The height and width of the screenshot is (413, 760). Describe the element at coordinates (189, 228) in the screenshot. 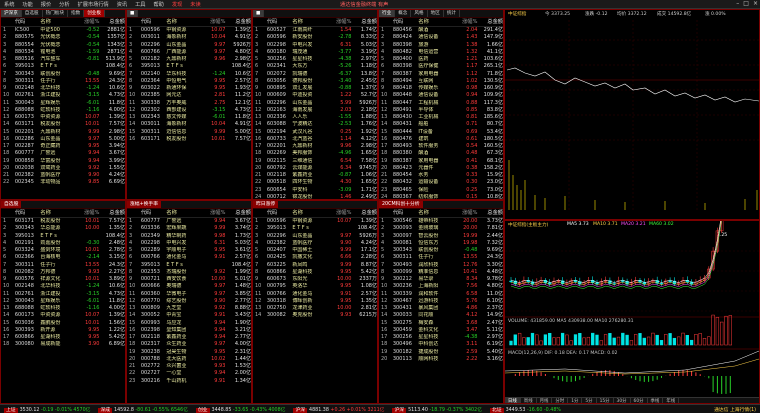

I see `table-row: 2 603336 宏辉果蔬 9.99 3.74亿` at that location.